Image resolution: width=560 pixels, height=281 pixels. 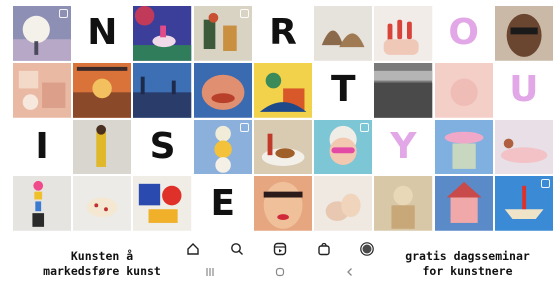 I want to click on grid-post-portrait-glasses, so click(x=523, y=33).